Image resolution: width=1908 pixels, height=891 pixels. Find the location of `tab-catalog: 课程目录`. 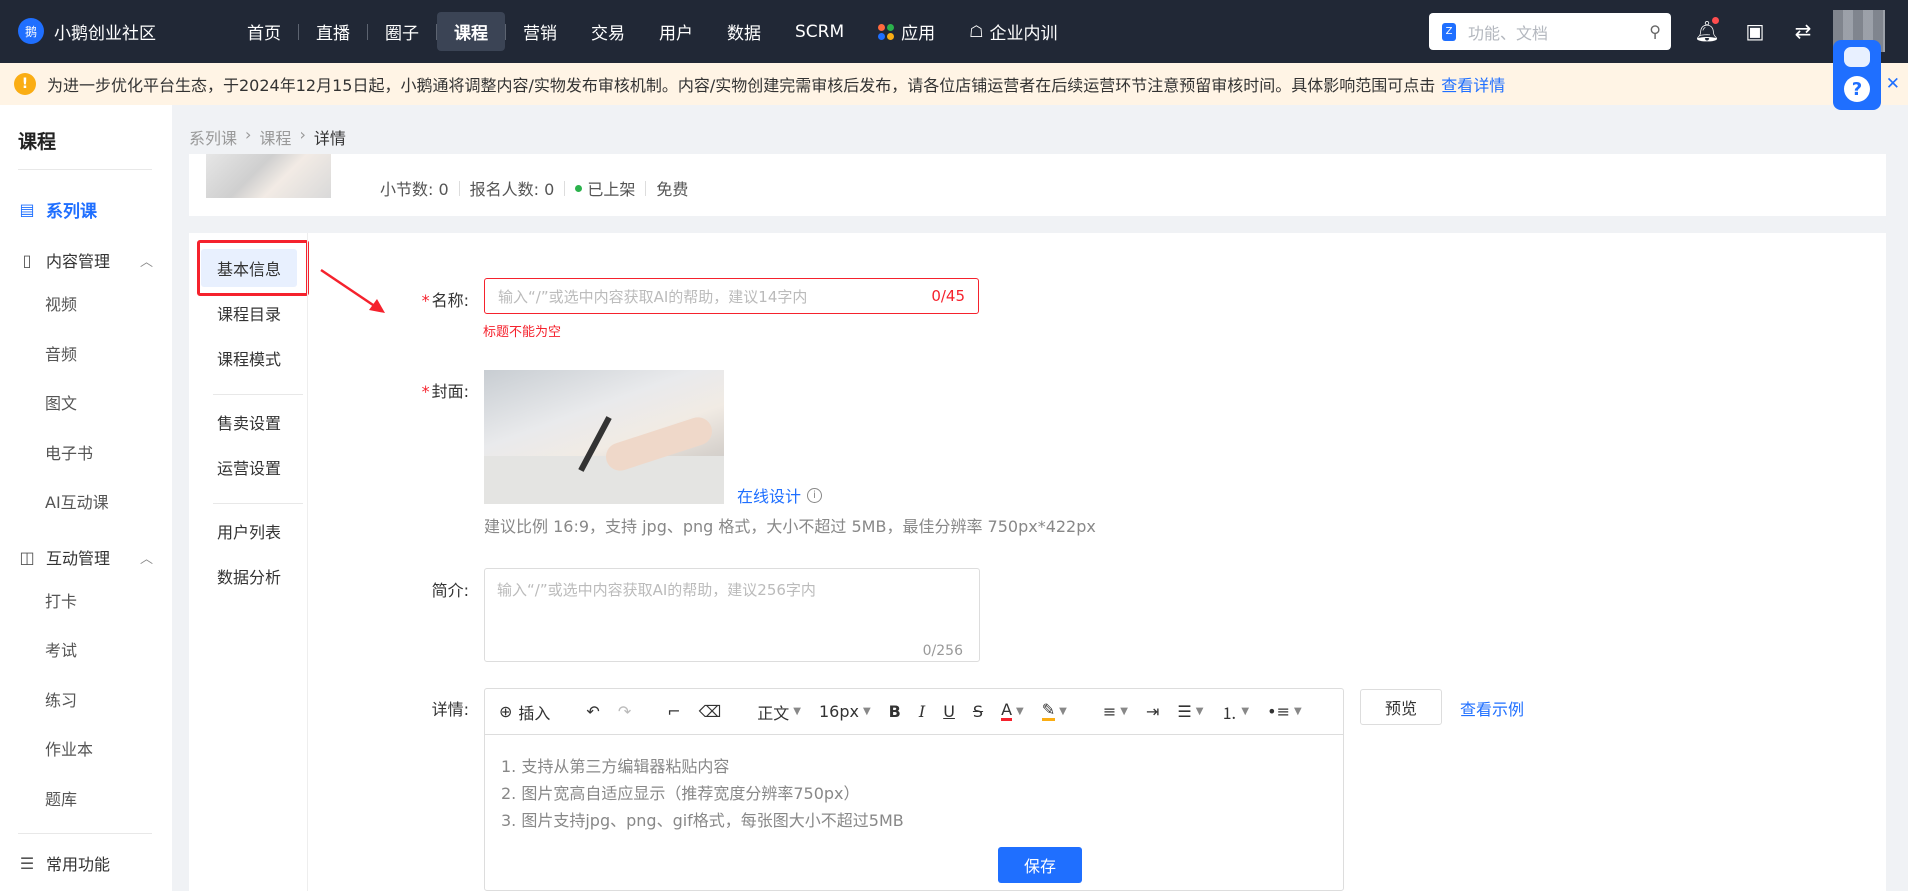

tab-catalog: 课程目录 is located at coordinates (249, 313).